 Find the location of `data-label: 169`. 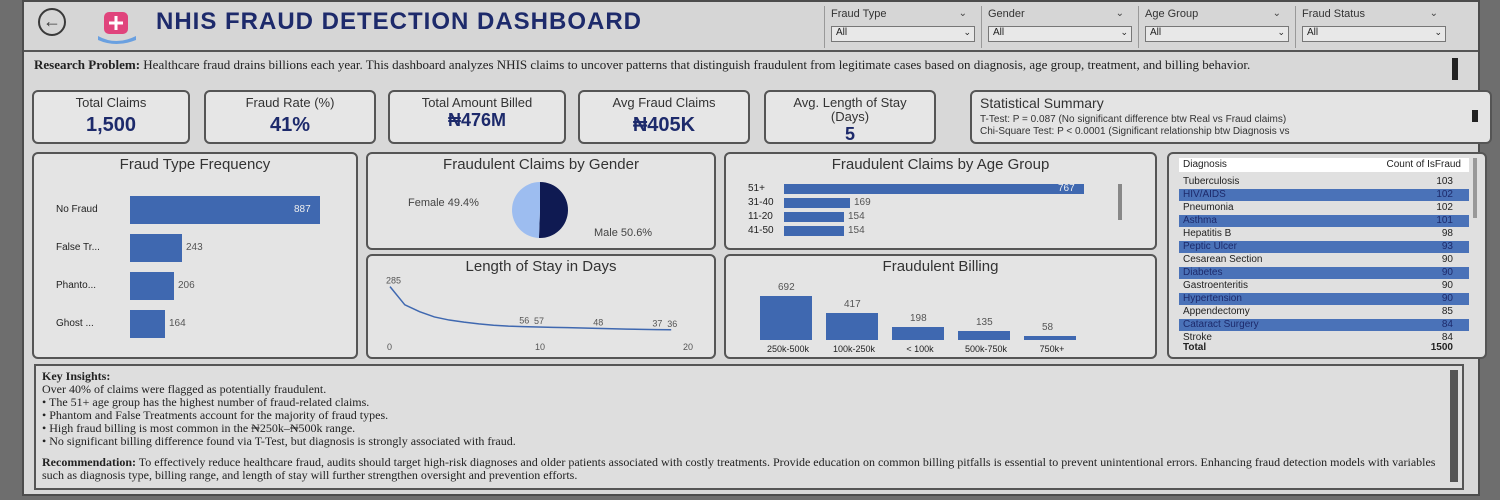

data-label: 169 is located at coordinates (862, 202).